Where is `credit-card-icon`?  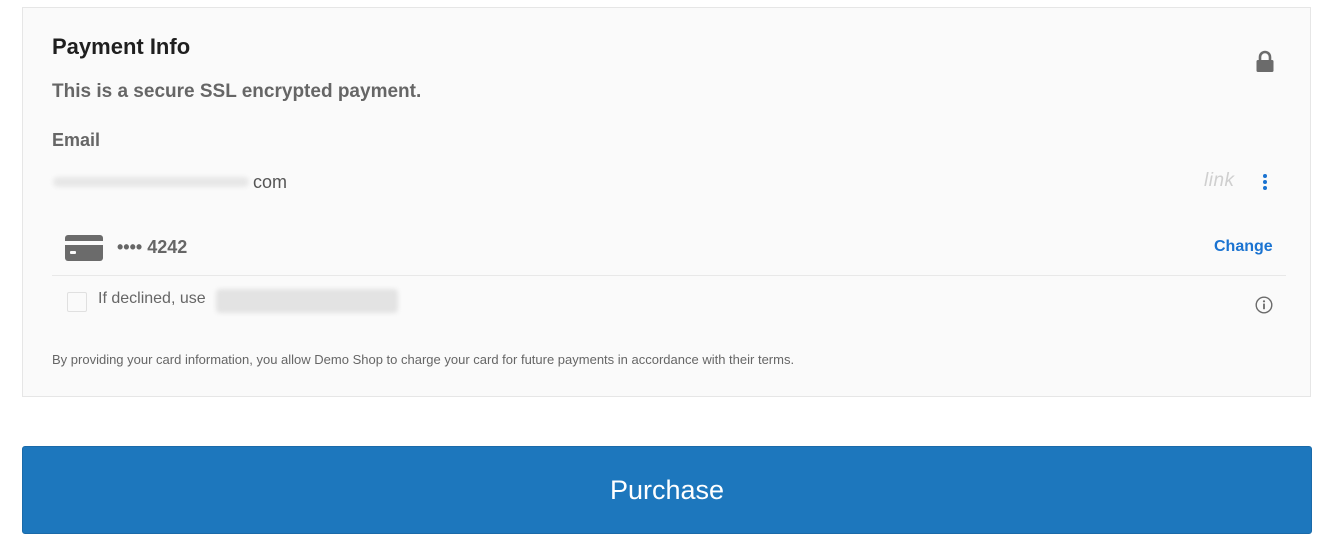
credit-card-icon is located at coordinates (84, 248).